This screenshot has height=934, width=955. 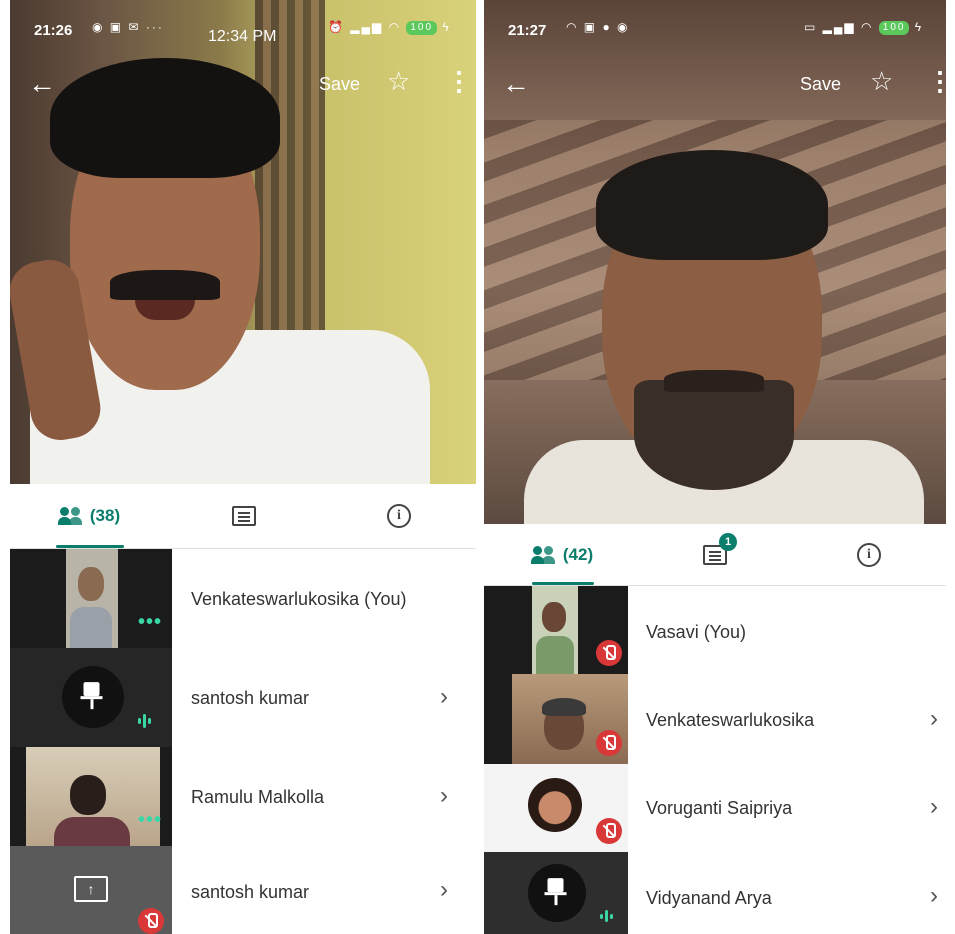 I want to click on notification-icons: ◠ ▣ ● ◉, so click(x=598, y=27).